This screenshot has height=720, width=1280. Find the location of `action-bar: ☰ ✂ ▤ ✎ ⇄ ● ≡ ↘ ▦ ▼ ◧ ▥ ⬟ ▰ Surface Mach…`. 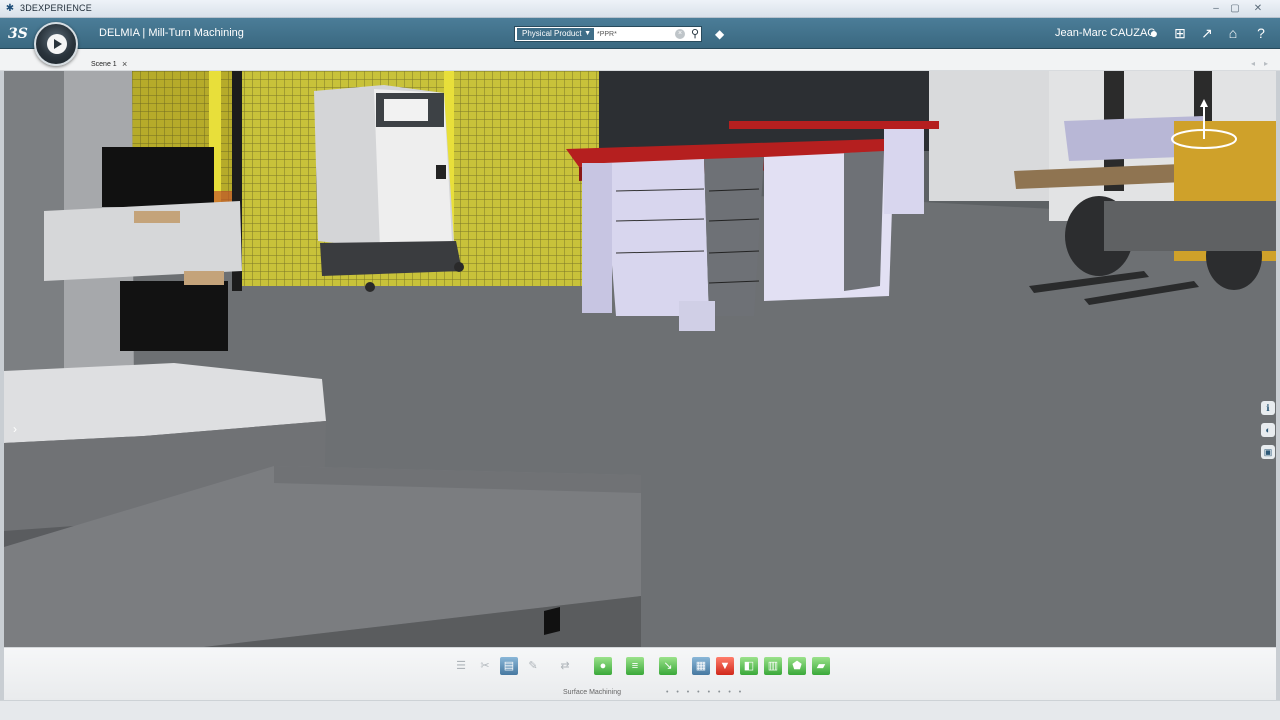

action-bar: ☰ ✂ ▤ ✎ ⇄ ● ≡ ↘ ▦ ▼ ◧ ▥ ⬟ ▰ Surface Mach… is located at coordinates (640, 673).